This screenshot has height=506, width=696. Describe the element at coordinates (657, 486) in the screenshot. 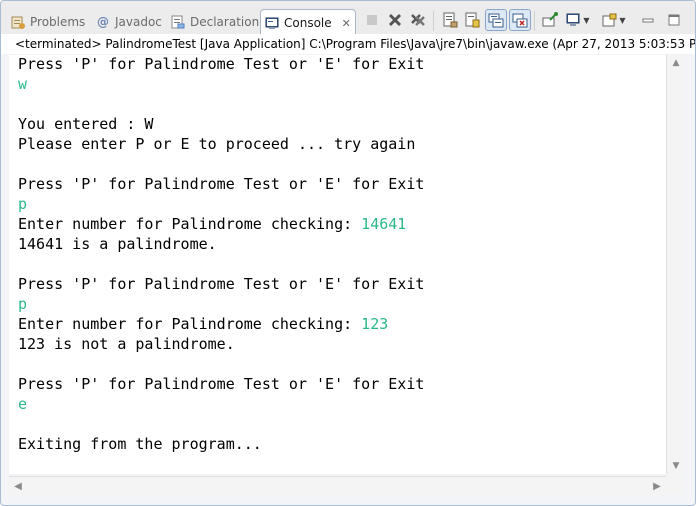

I see `scroll-right-icon: ▶` at that location.